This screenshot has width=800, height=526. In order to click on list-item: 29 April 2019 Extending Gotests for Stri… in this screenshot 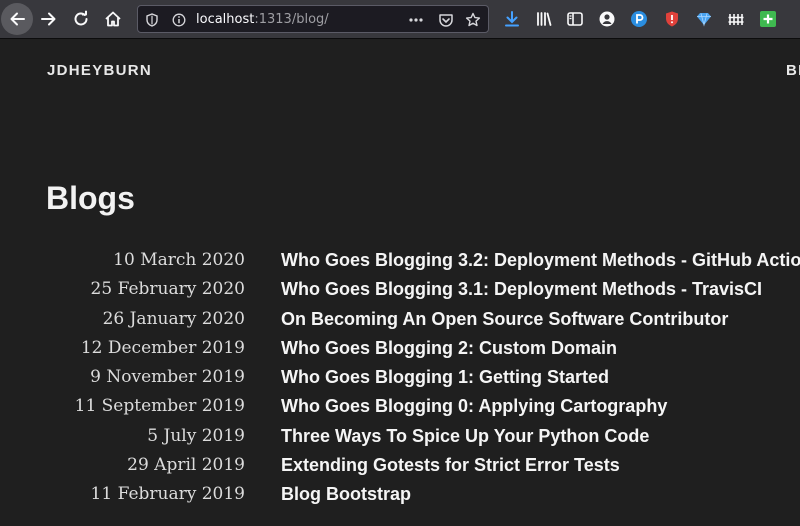, I will do `click(400, 469)`.